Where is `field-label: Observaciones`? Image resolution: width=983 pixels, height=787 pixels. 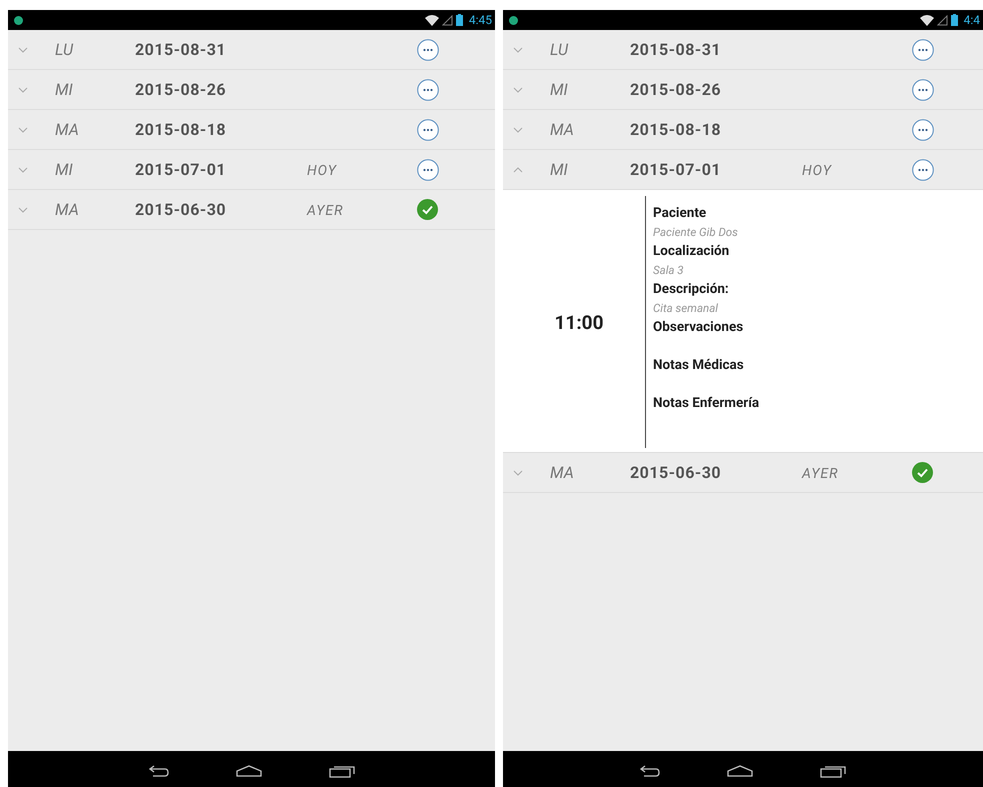
field-label: Observaciones is located at coordinates (698, 327).